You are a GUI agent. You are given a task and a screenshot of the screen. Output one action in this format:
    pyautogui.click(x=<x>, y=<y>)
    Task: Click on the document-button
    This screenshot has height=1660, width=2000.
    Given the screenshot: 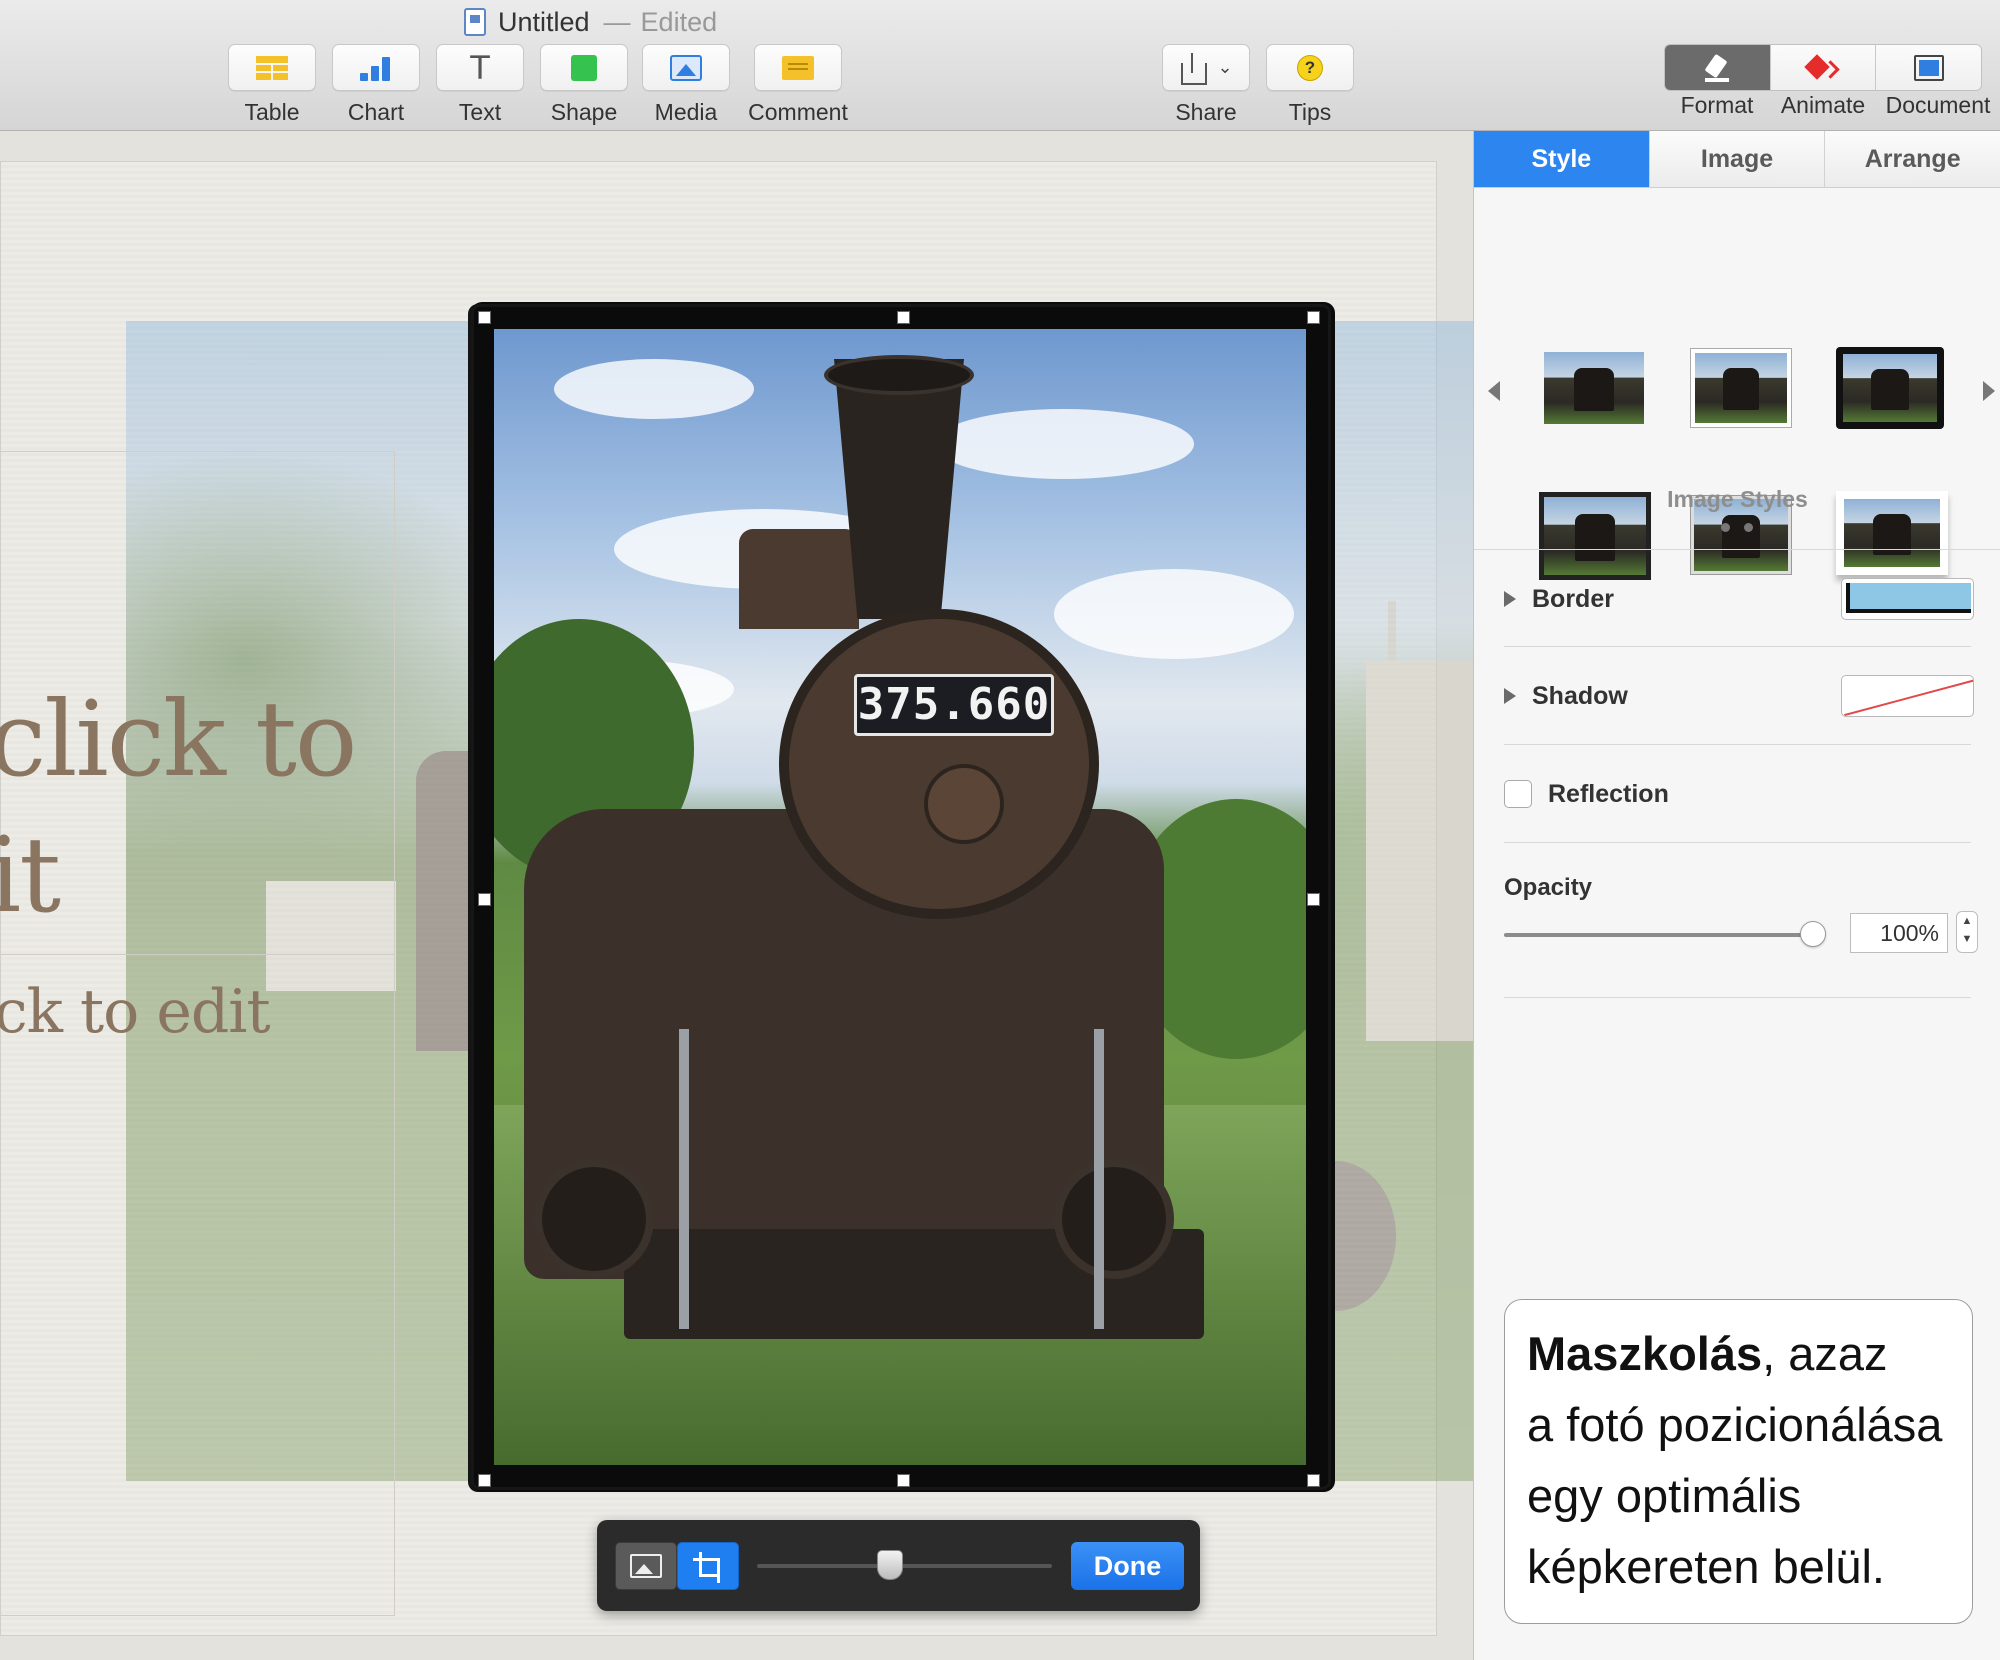 What is the action you would take?
    pyautogui.click(x=1928, y=67)
    